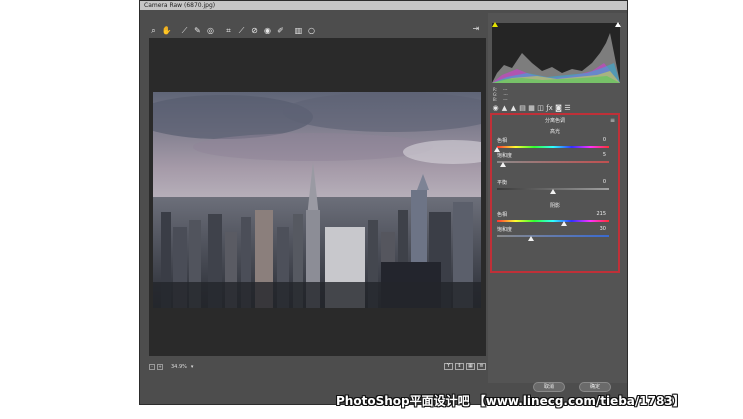 The height and width of the screenshot is (419, 743). I want to click on white-balance-tool-icon: ⟋, so click(184, 30).